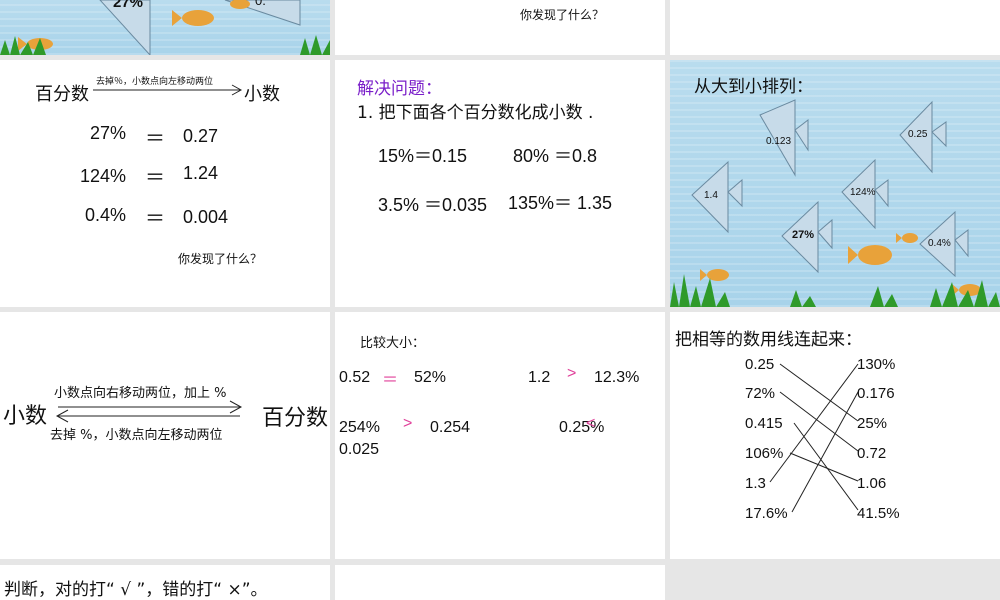  I want to click on fish-label: 0.4%, so click(939, 243).